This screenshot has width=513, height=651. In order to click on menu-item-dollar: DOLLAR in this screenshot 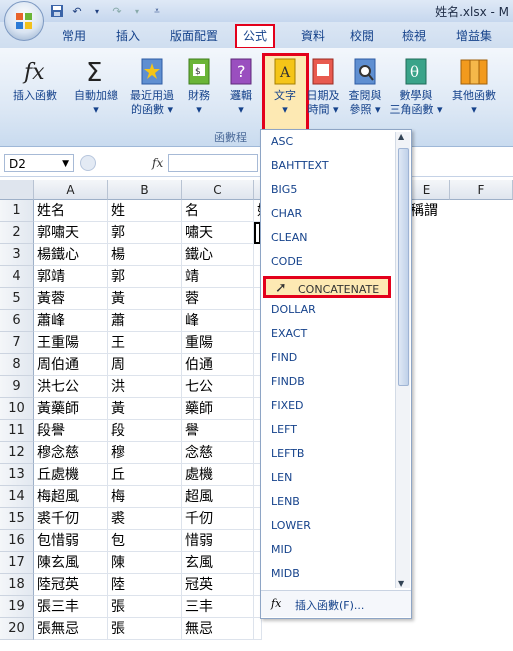, I will do `click(293, 310)`.